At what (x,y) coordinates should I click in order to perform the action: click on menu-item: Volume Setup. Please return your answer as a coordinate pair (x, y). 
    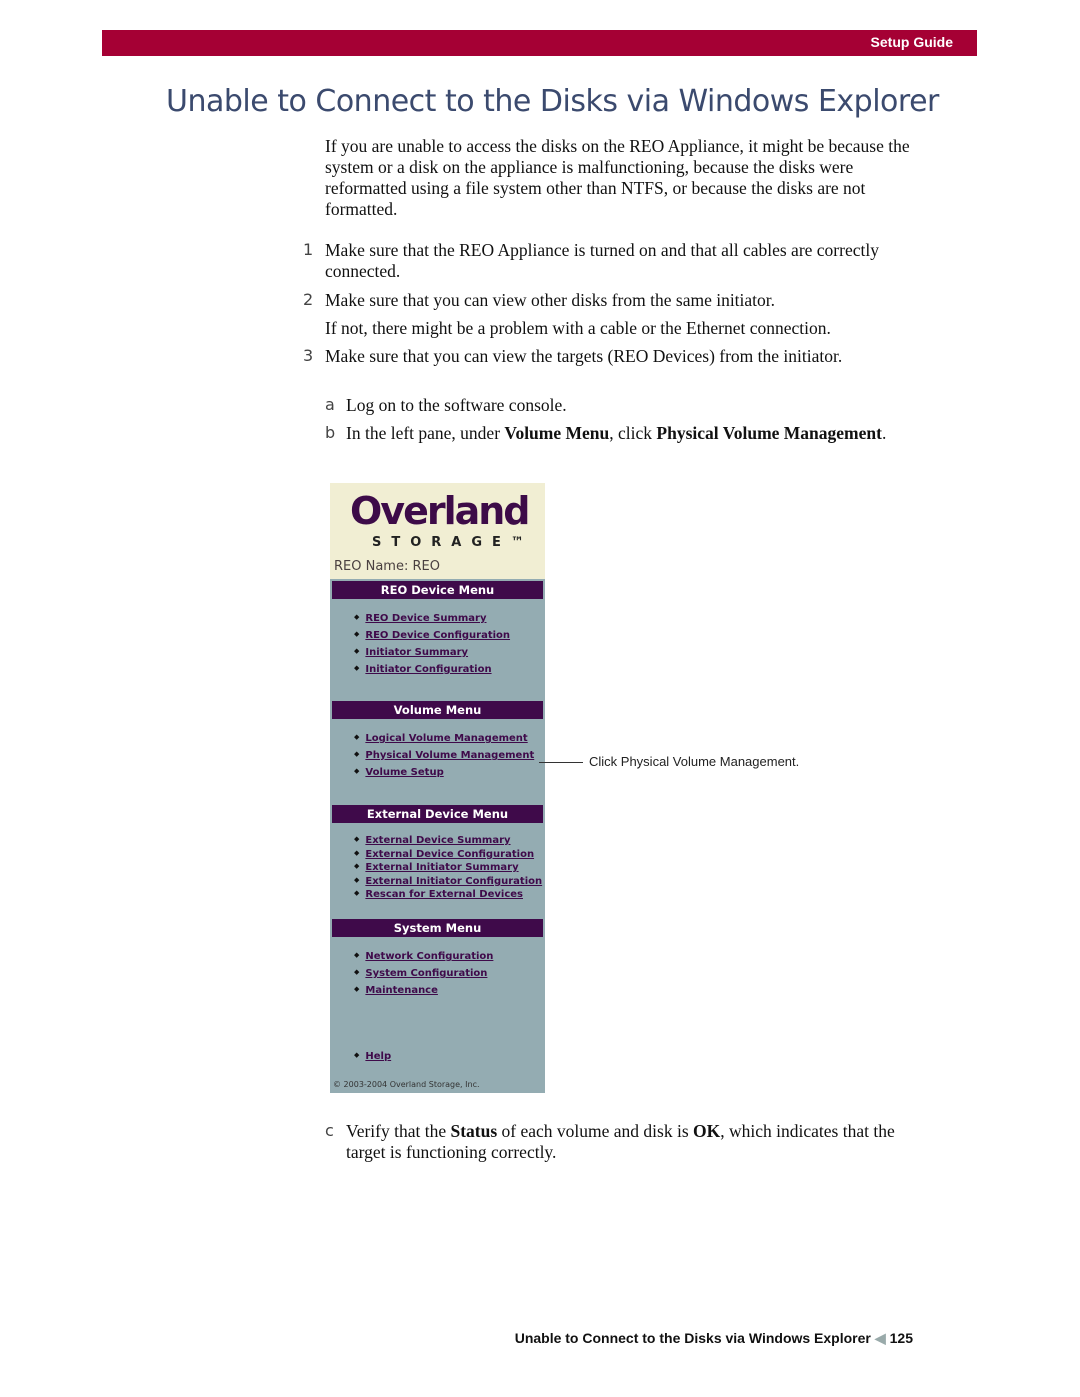
    Looking at the image, I should click on (449, 775).